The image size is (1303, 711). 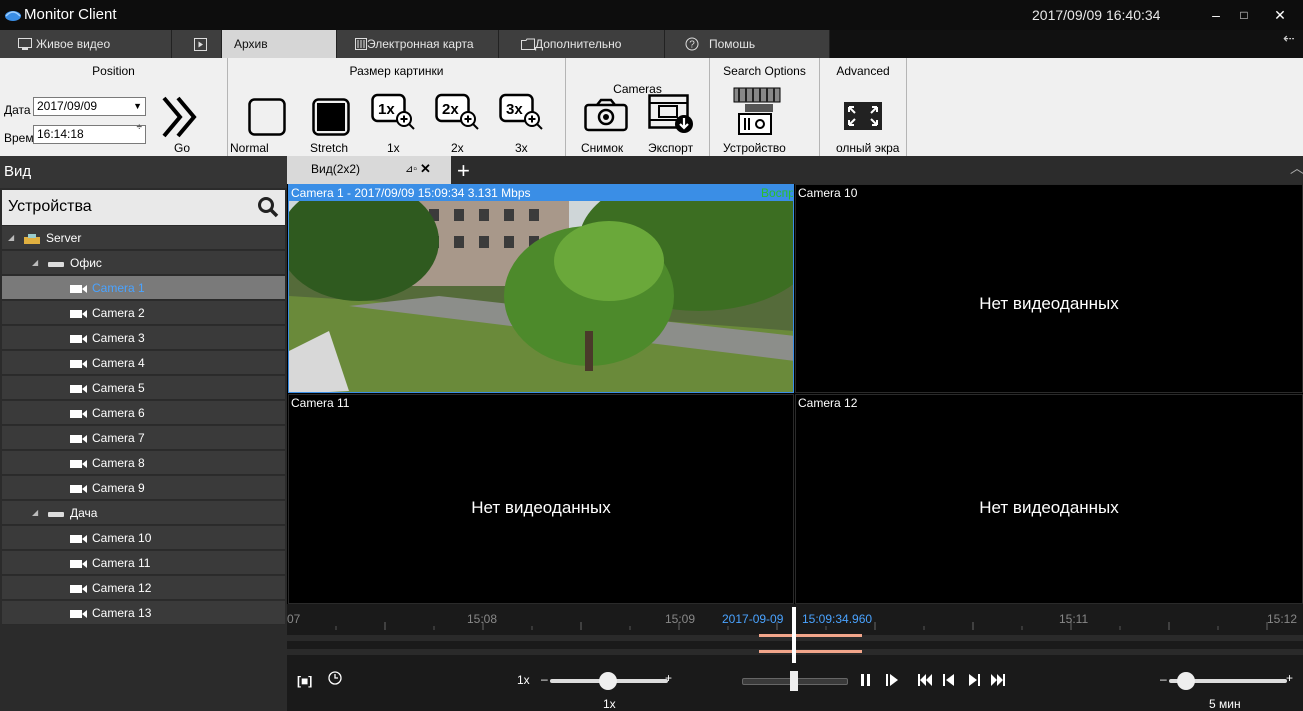 What do you see at coordinates (143, 588) in the screenshot?
I see `tree-camera-item: Camera 12` at bounding box center [143, 588].